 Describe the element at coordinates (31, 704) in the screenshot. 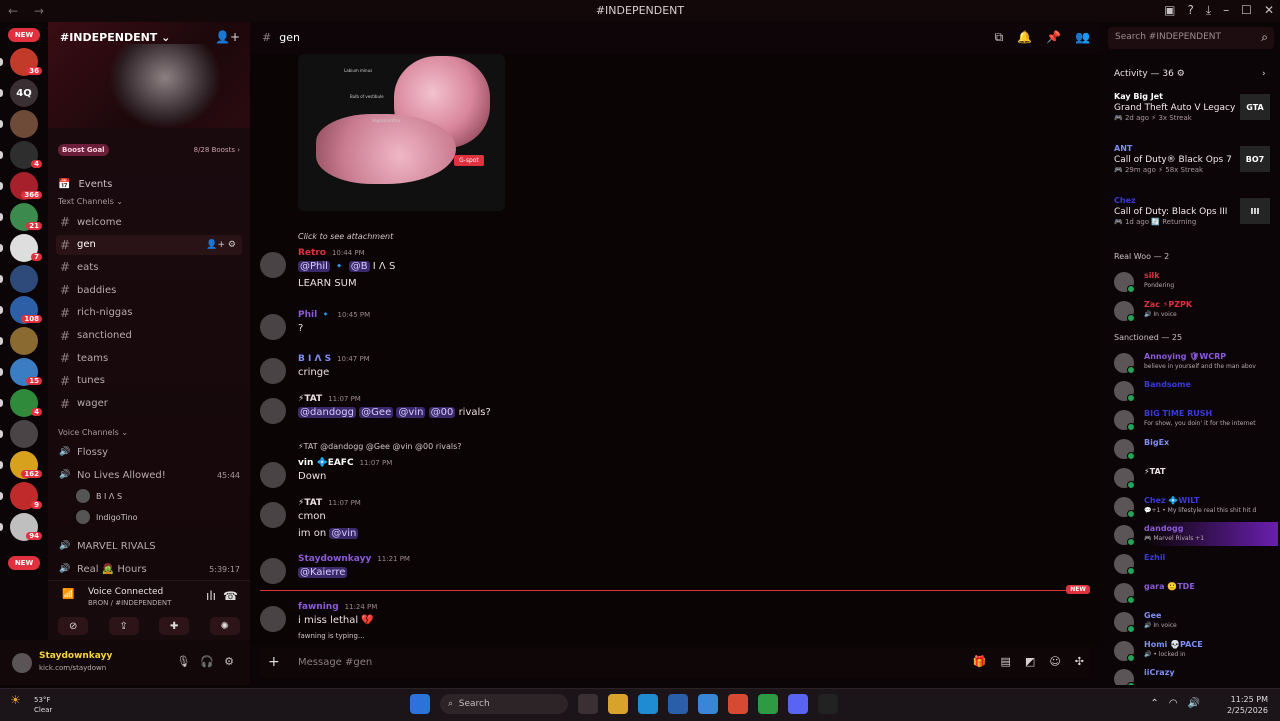

I see `weather-widget: ☀ 53°F Clear` at that location.